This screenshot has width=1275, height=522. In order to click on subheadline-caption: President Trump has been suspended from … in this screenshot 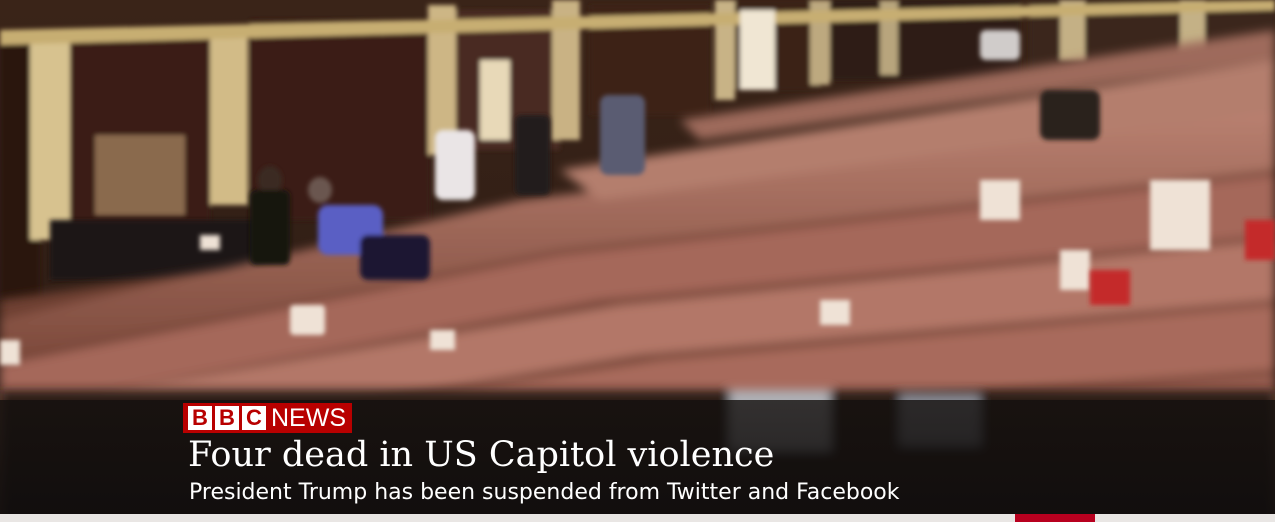, I will do `click(544, 492)`.